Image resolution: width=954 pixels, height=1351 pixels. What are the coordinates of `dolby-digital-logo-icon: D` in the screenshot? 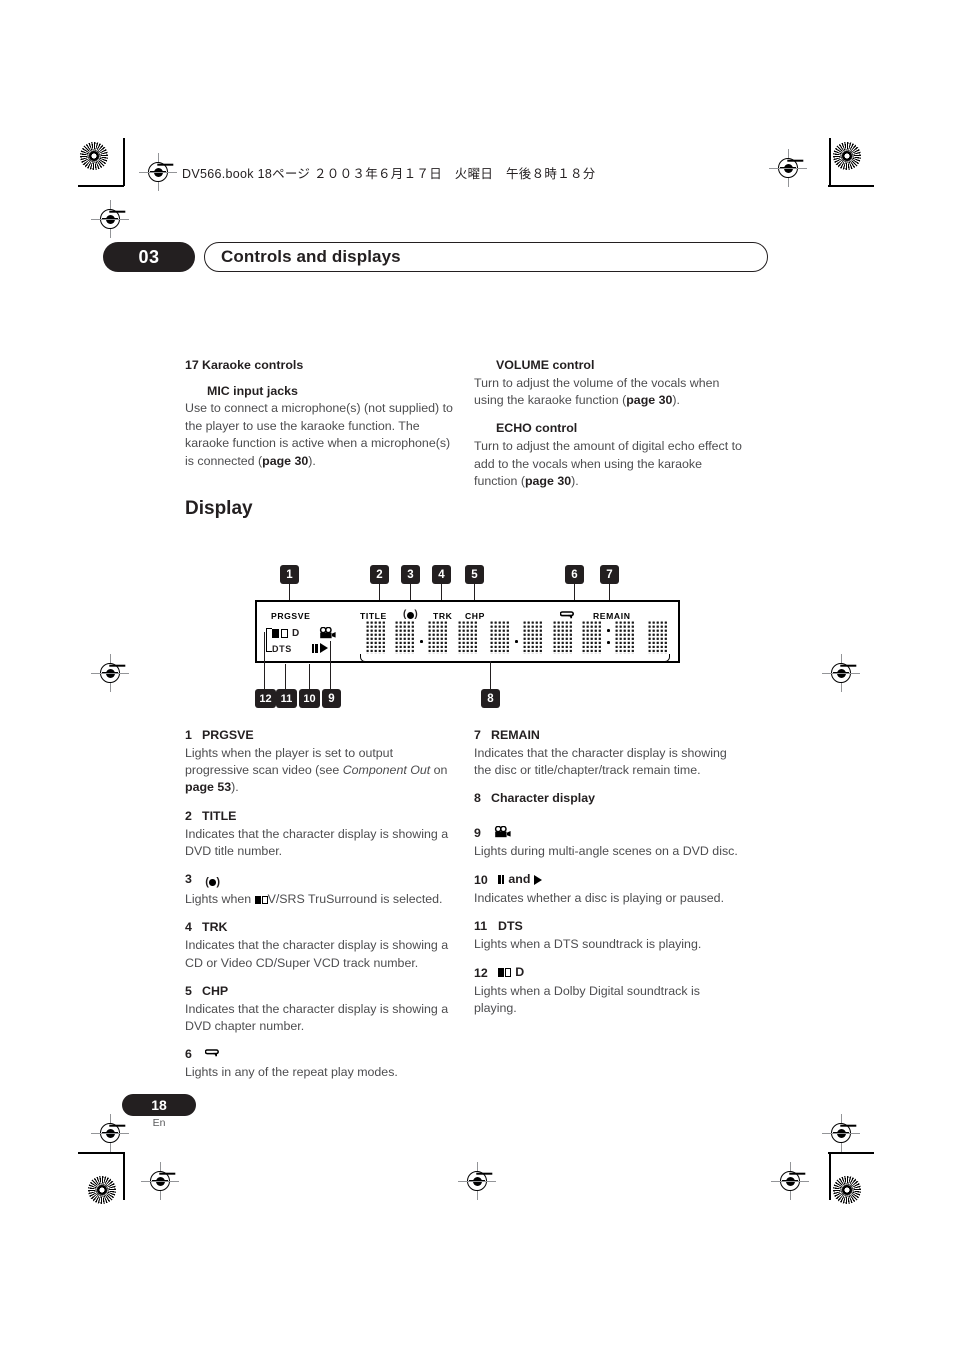 It's located at (285, 634).